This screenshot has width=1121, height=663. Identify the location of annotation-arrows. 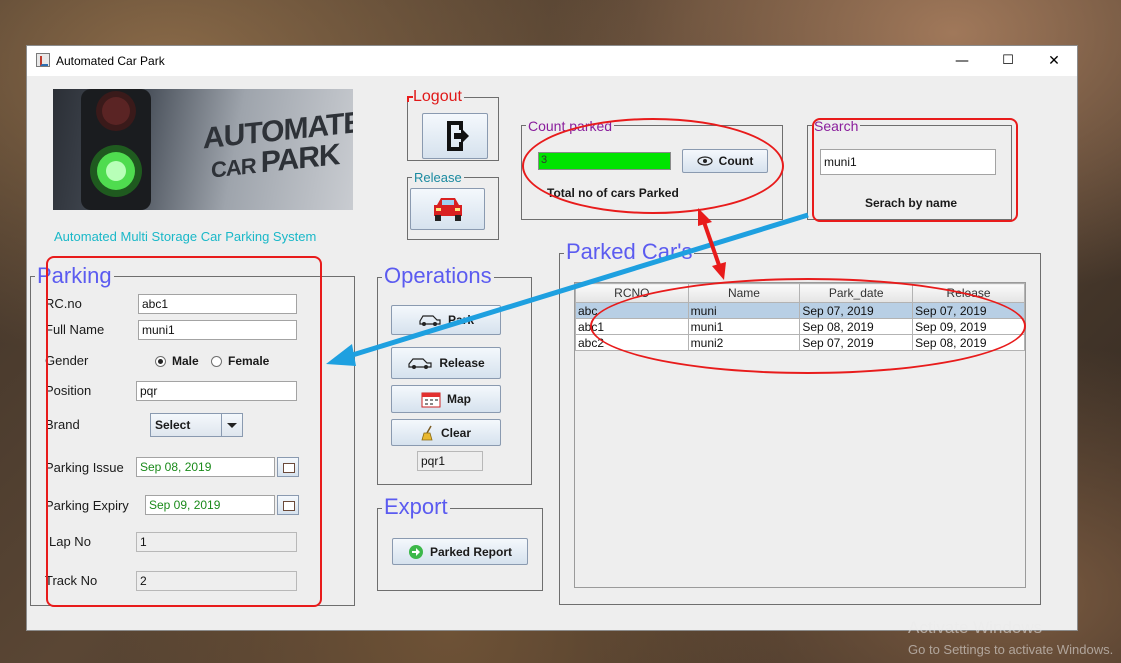
(567, 287).